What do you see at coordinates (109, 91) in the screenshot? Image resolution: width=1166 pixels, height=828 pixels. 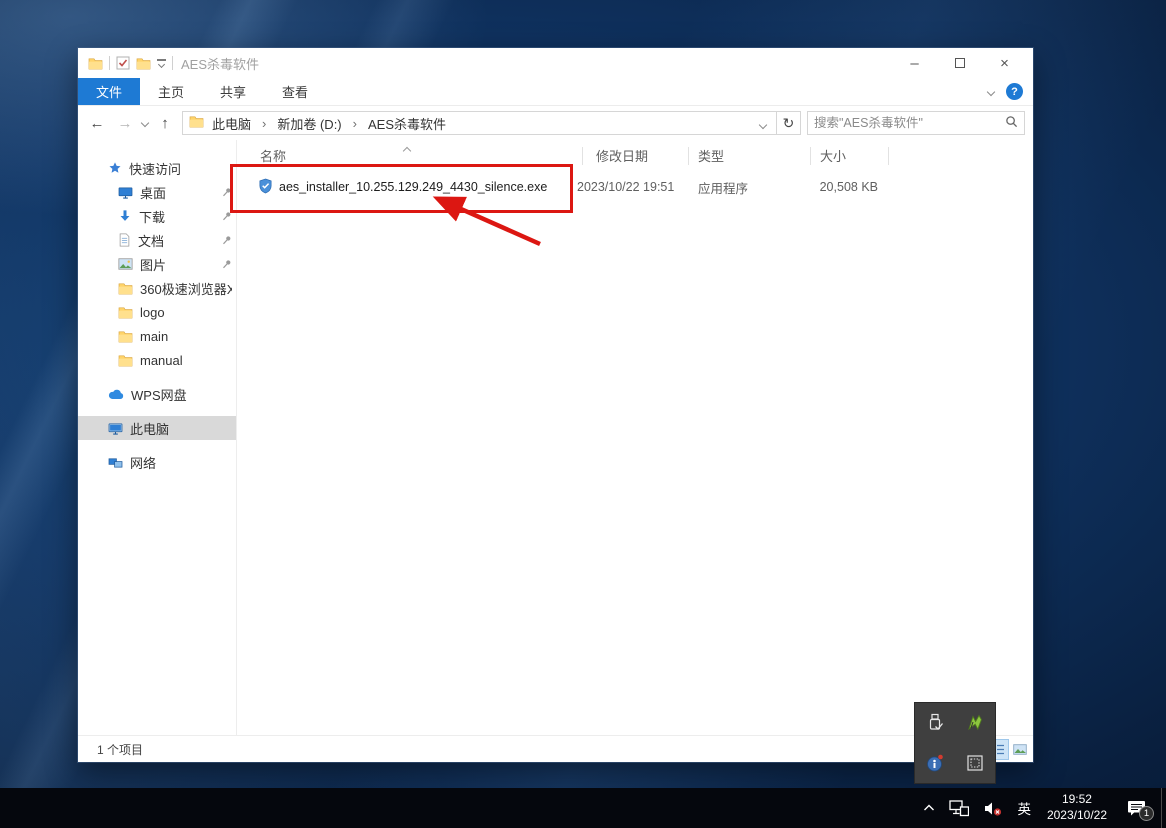 I see `tab-file: 文件` at bounding box center [109, 91].